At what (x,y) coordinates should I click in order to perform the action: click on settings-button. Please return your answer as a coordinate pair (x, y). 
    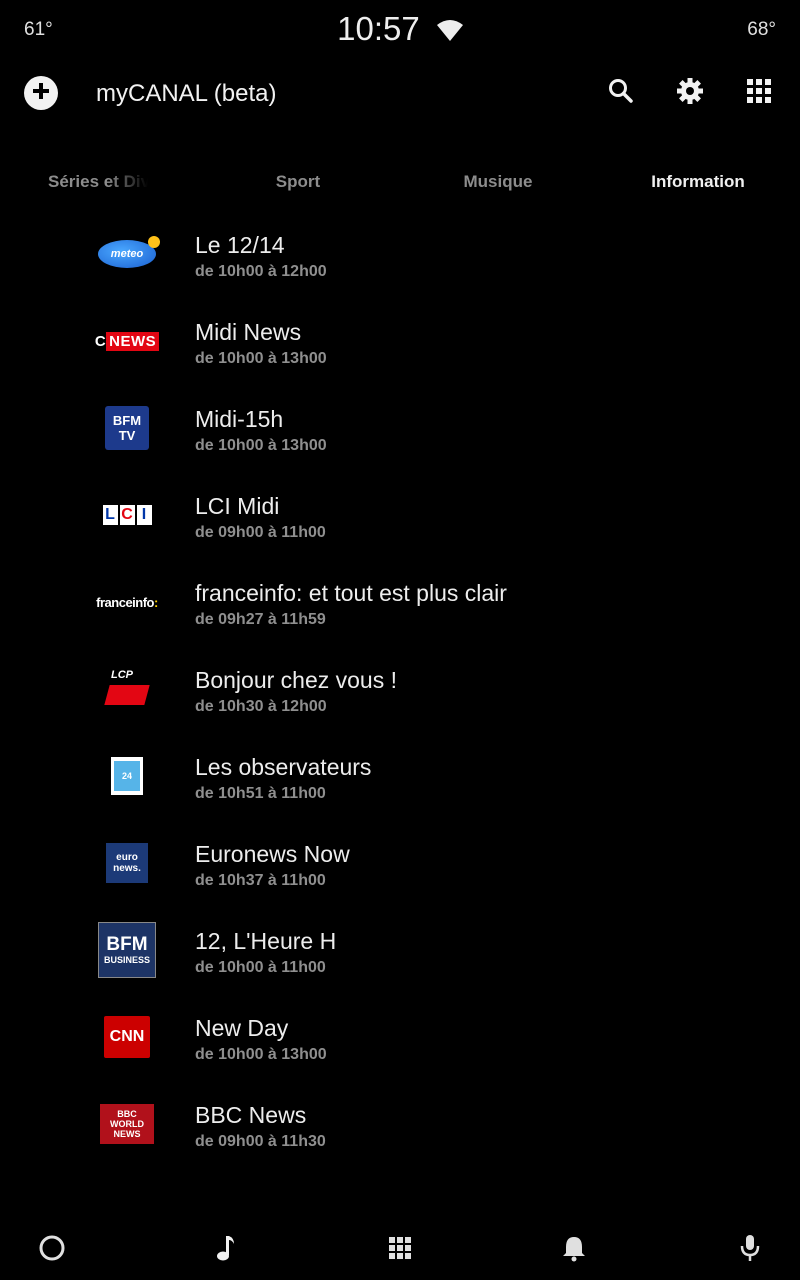
    Looking at the image, I should click on (690, 93).